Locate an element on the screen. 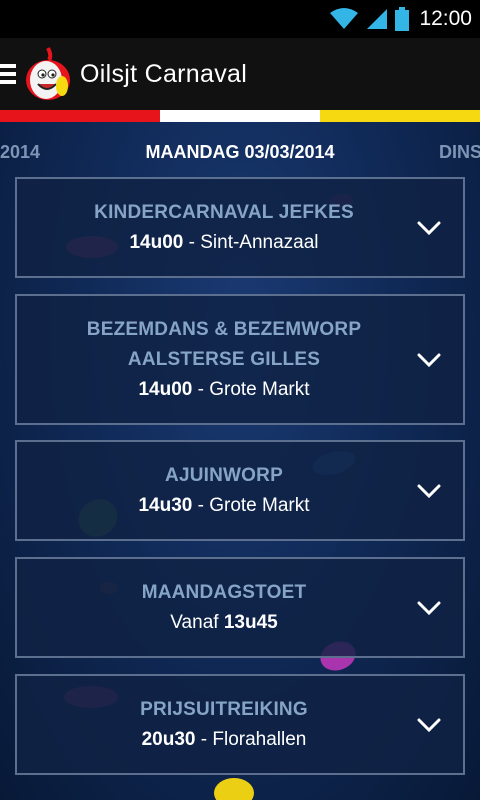 Image resolution: width=480 pixels, height=800 pixels. event-prefix: Vanaf is located at coordinates (197, 622).